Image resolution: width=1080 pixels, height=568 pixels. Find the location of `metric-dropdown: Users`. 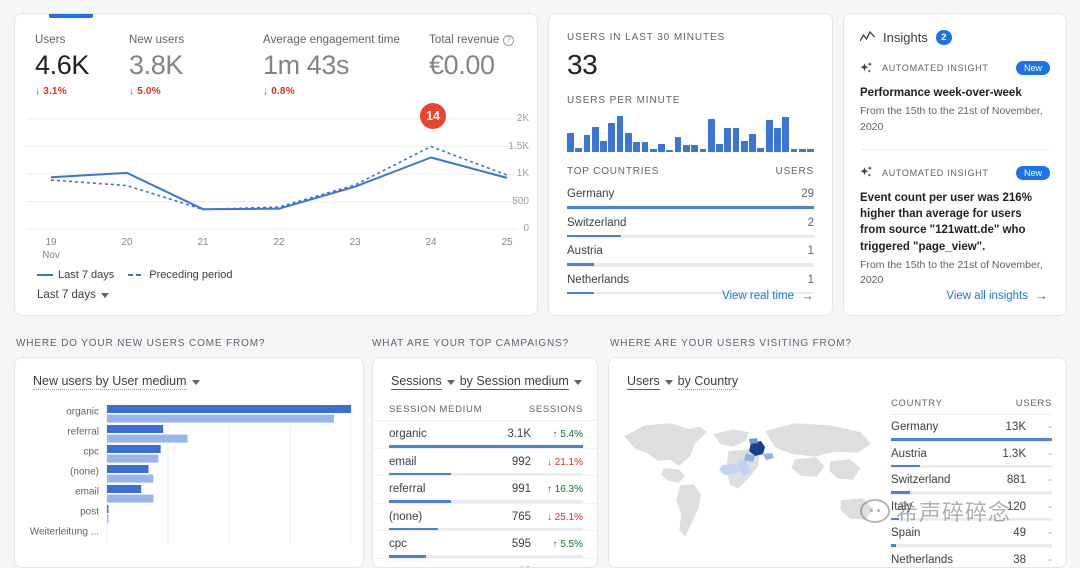

metric-dropdown: Users is located at coordinates (643, 382).